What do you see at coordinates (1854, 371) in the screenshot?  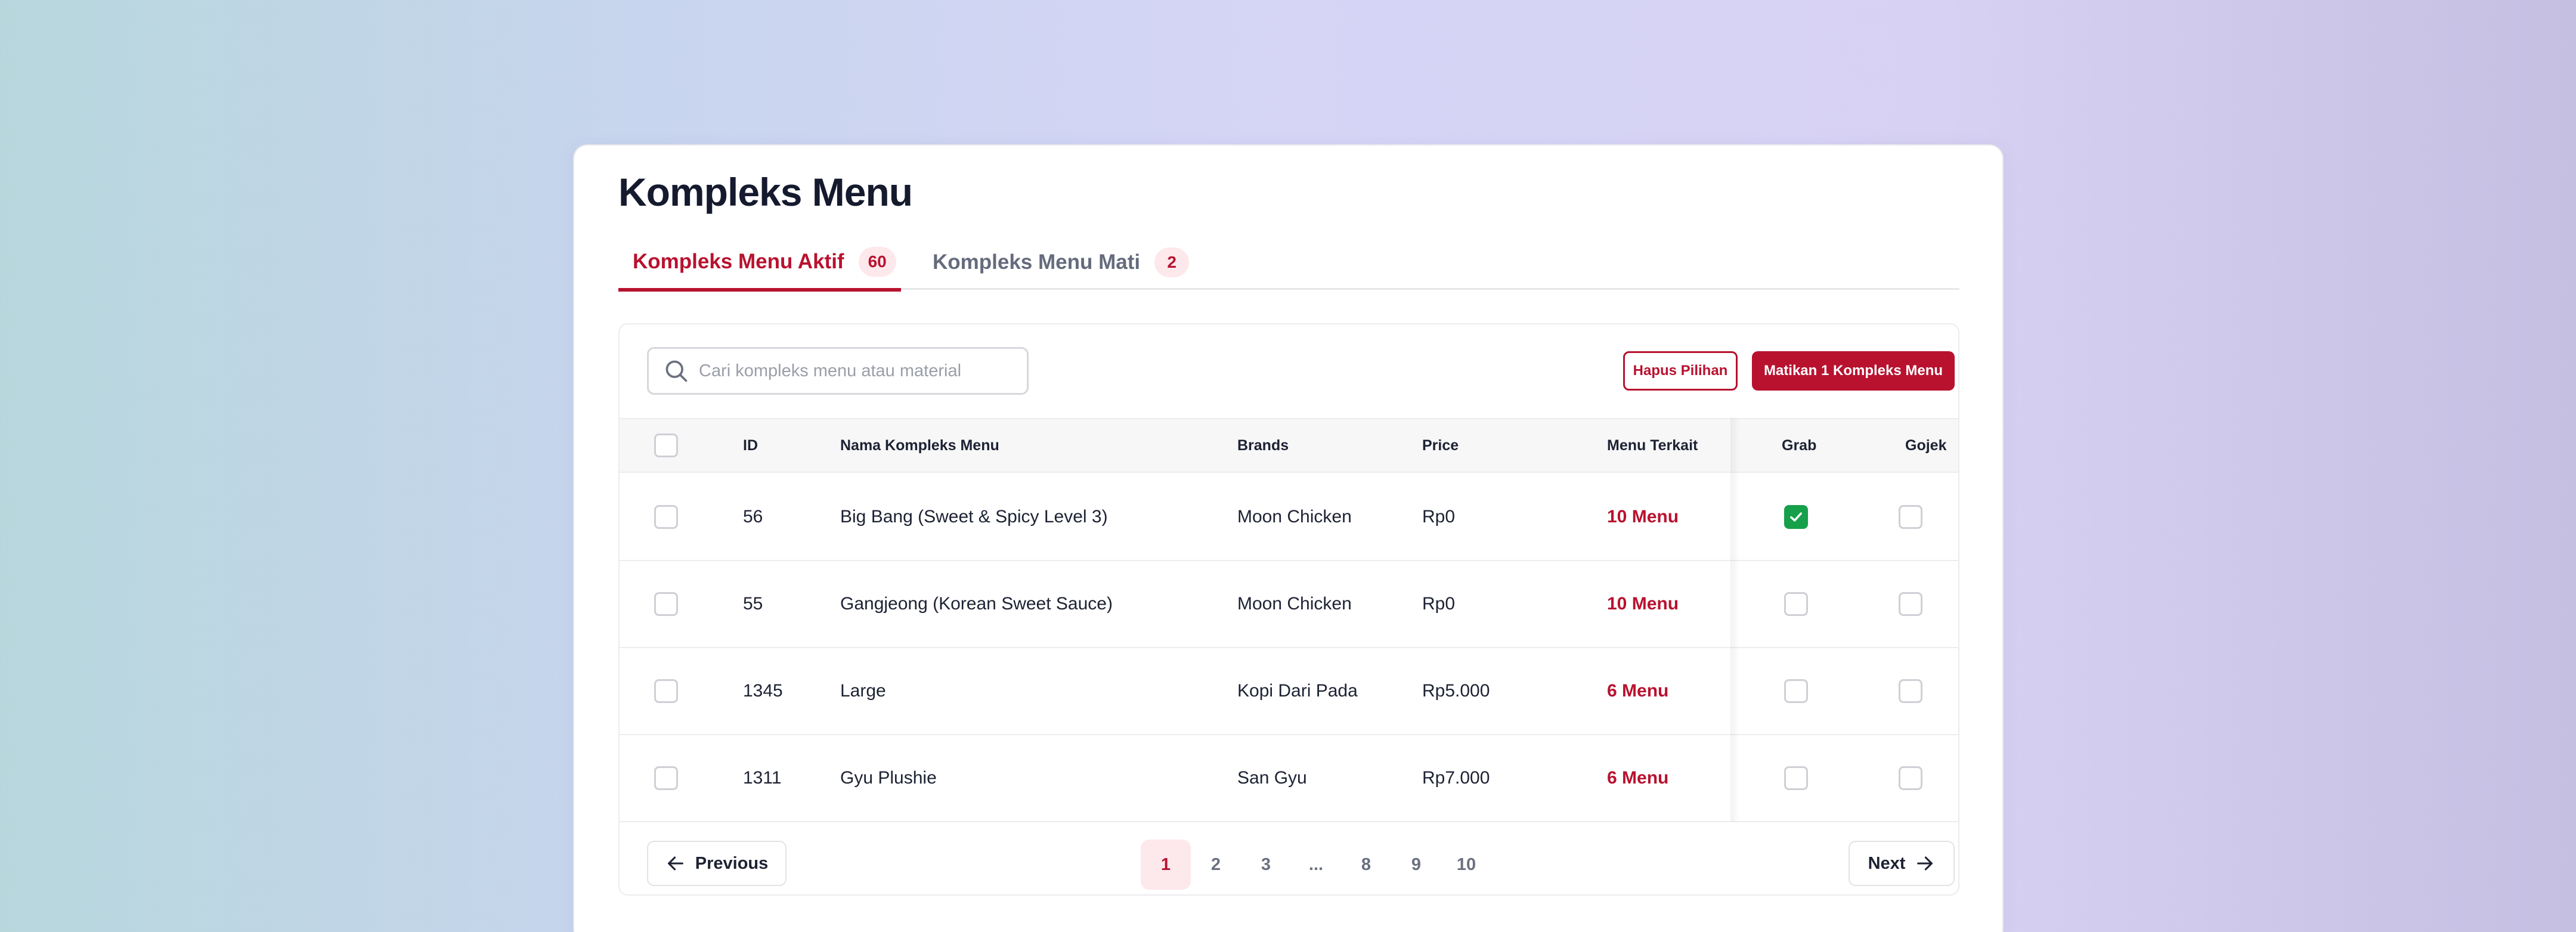 I see `deactivate-selected-button: Matikan 1 Kompleks Menu` at bounding box center [1854, 371].